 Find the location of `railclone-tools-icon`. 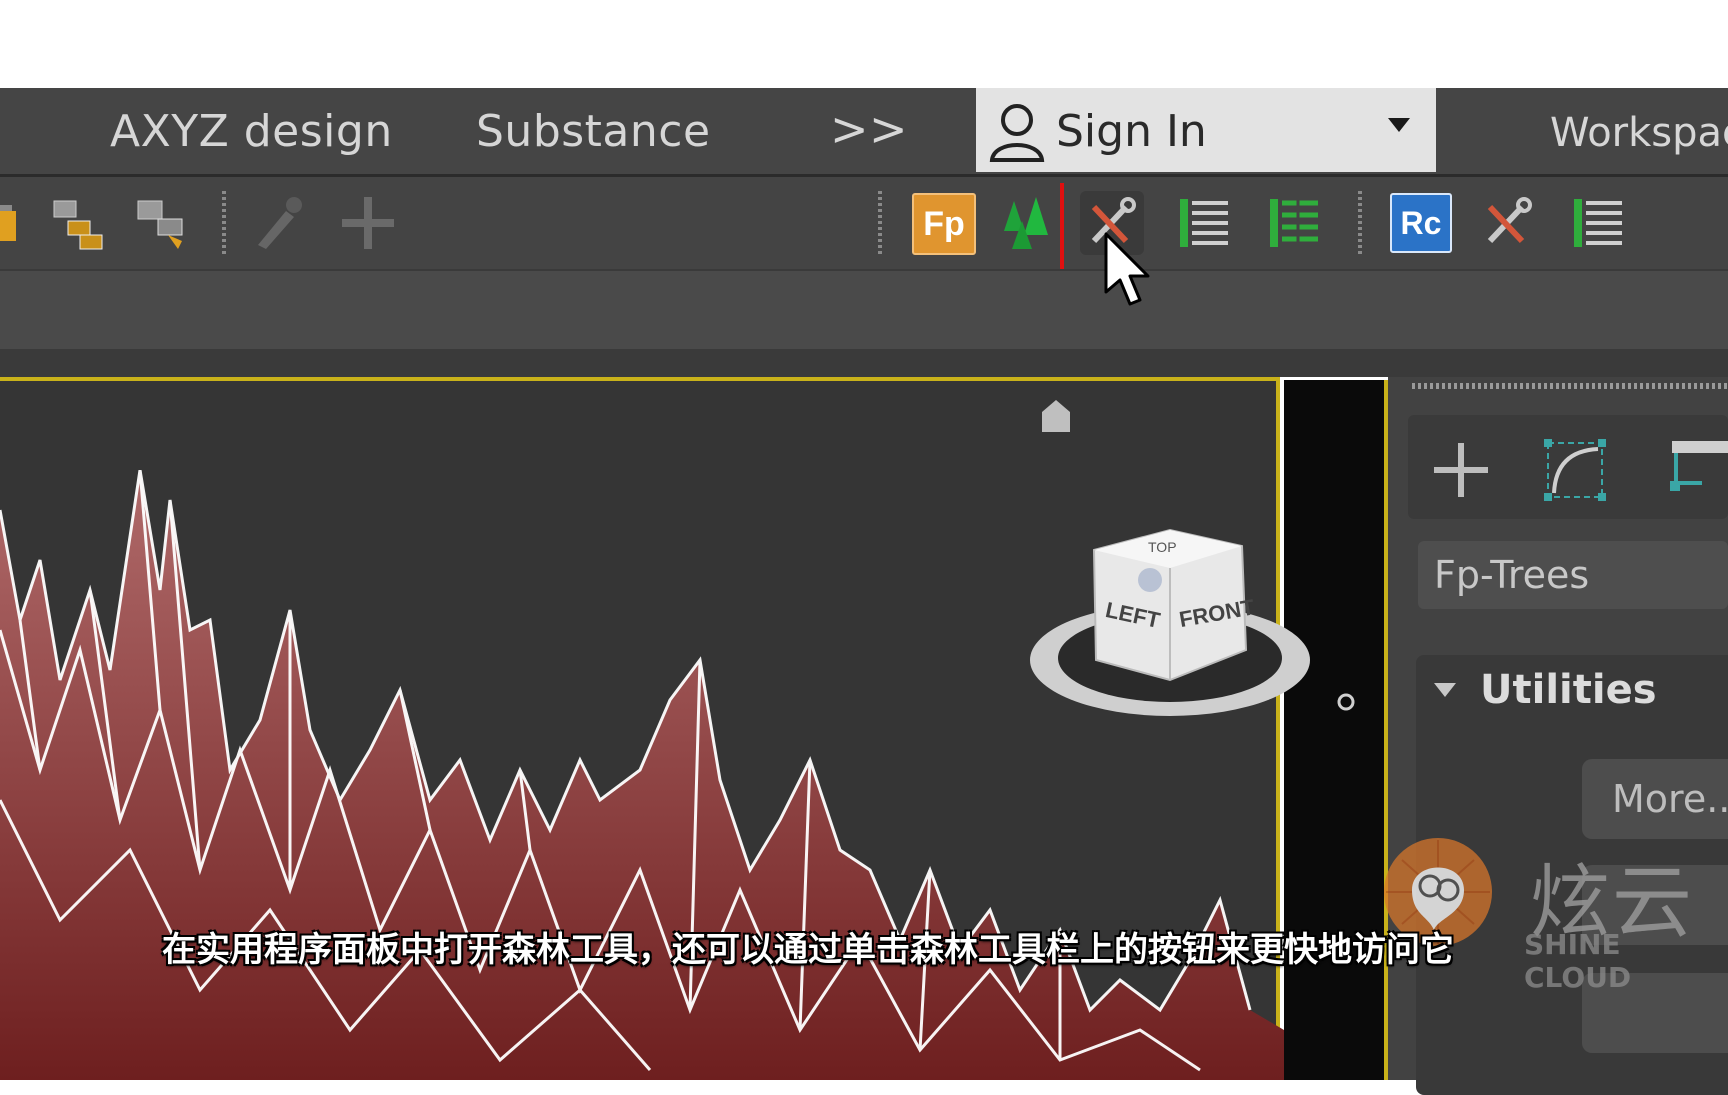

railclone-tools-icon is located at coordinates (1508, 223).